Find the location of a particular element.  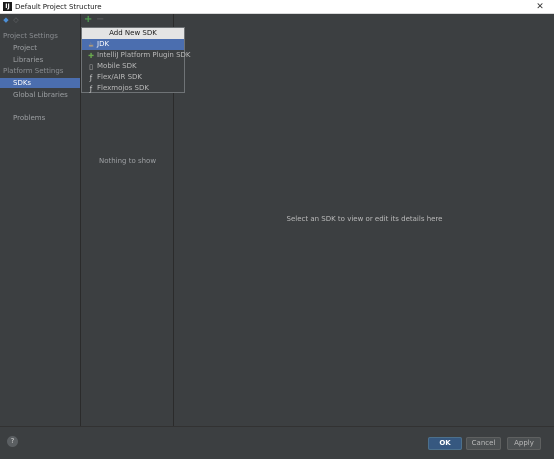

arrow-right-icon: ◇ is located at coordinates (16, 20).